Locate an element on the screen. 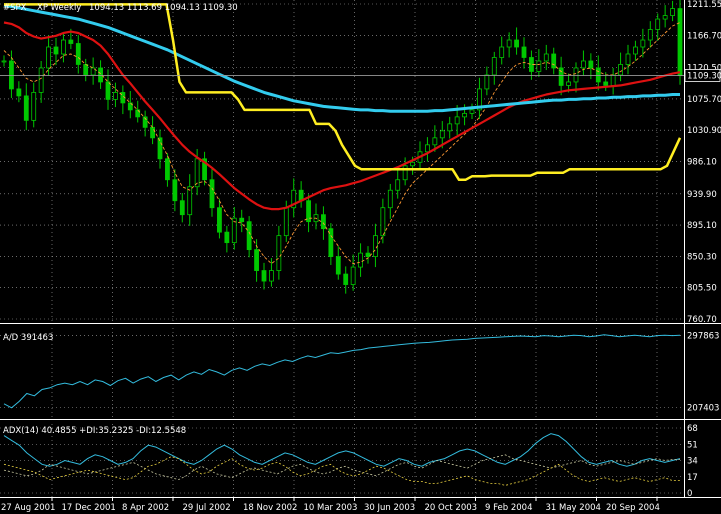 This screenshot has height=514, width=721. time-tick-label: 17 Dec 2001 is located at coordinates (89, 508).